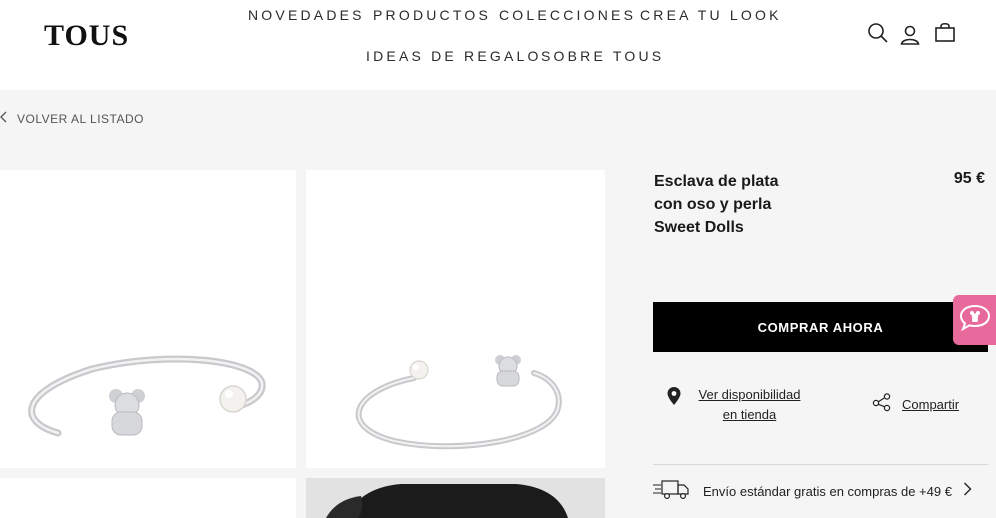 Image resolution: width=996 pixels, height=518 pixels. What do you see at coordinates (432, 15) in the screenshot?
I see `nav-productos: PRODUCTOS` at bounding box center [432, 15].